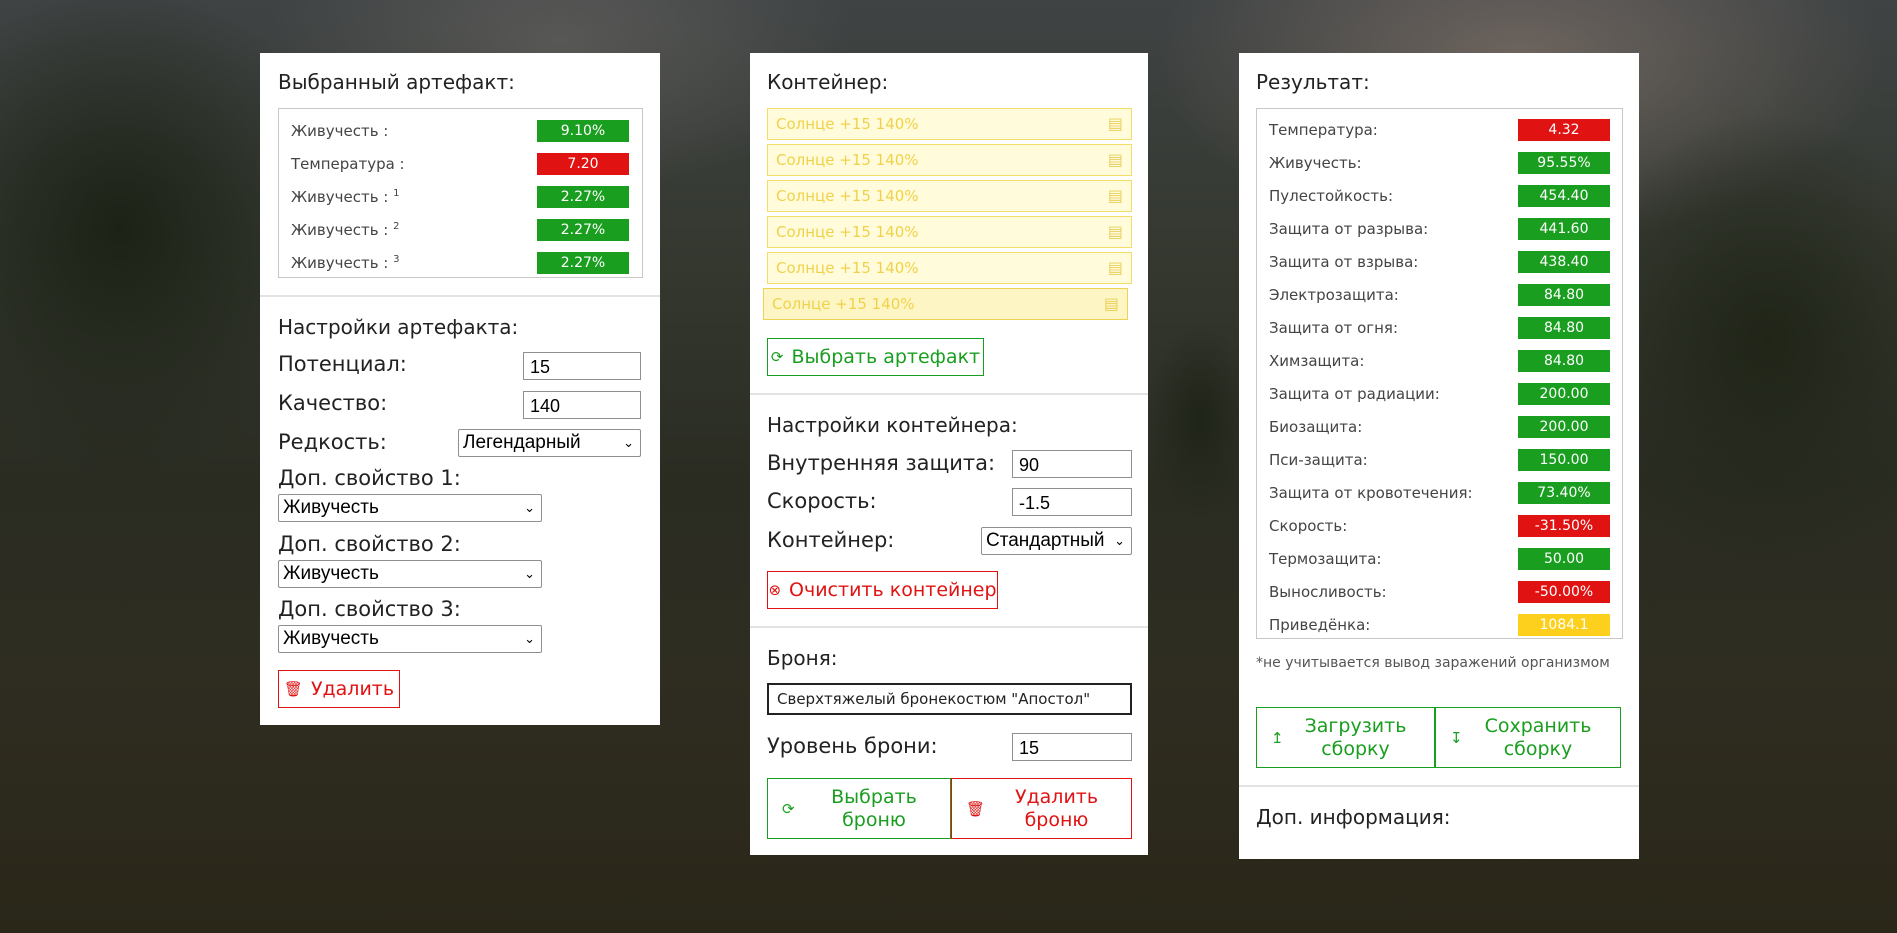  Describe the element at coordinates (1439, 129) in the screenshot. I see `result-stat-row: Температура: 4.32` at that location.